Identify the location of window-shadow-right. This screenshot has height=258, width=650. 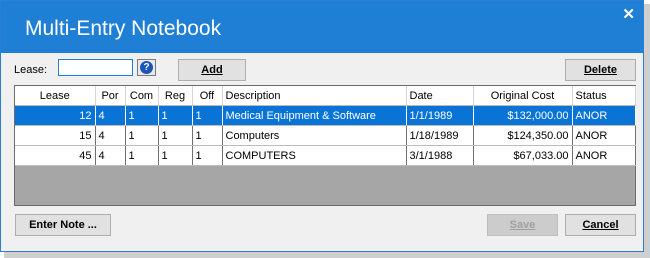
(647, 129).